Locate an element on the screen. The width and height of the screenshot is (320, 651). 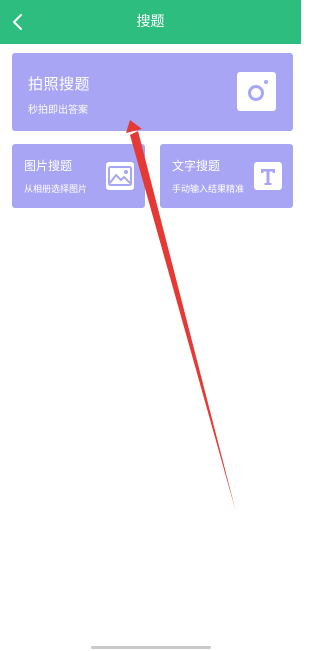
text-search-title: 文字搜题 is located at coordinates (196, 166).